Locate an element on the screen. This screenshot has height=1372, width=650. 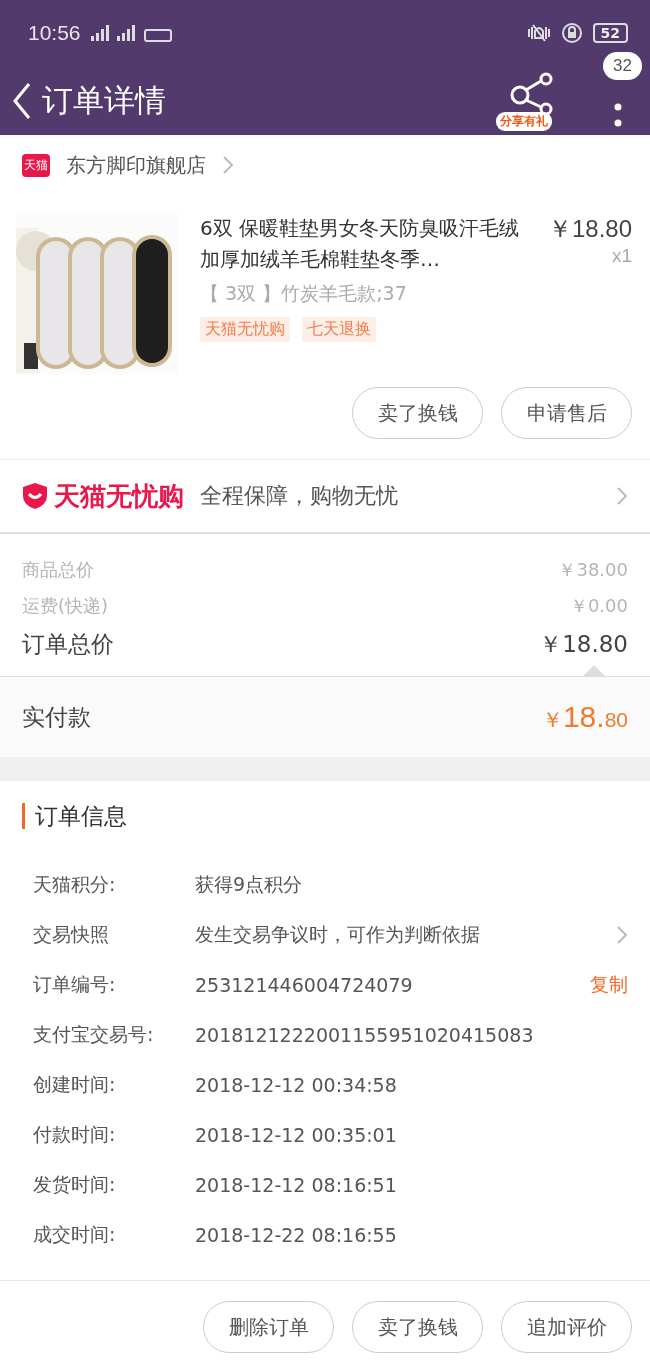
product-sku: 【 3双 】竹炭羊毛款;37 is located at coordinates (304, 293).